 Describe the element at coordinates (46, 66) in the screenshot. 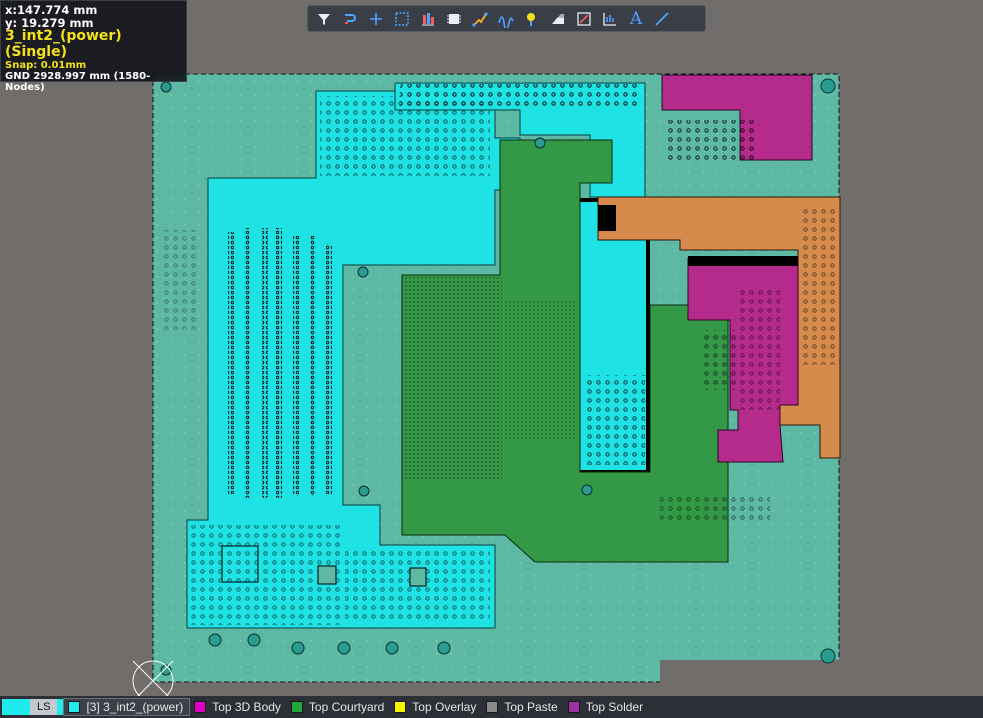

I see `snap-value: Snap: 0.01mm` at that location.